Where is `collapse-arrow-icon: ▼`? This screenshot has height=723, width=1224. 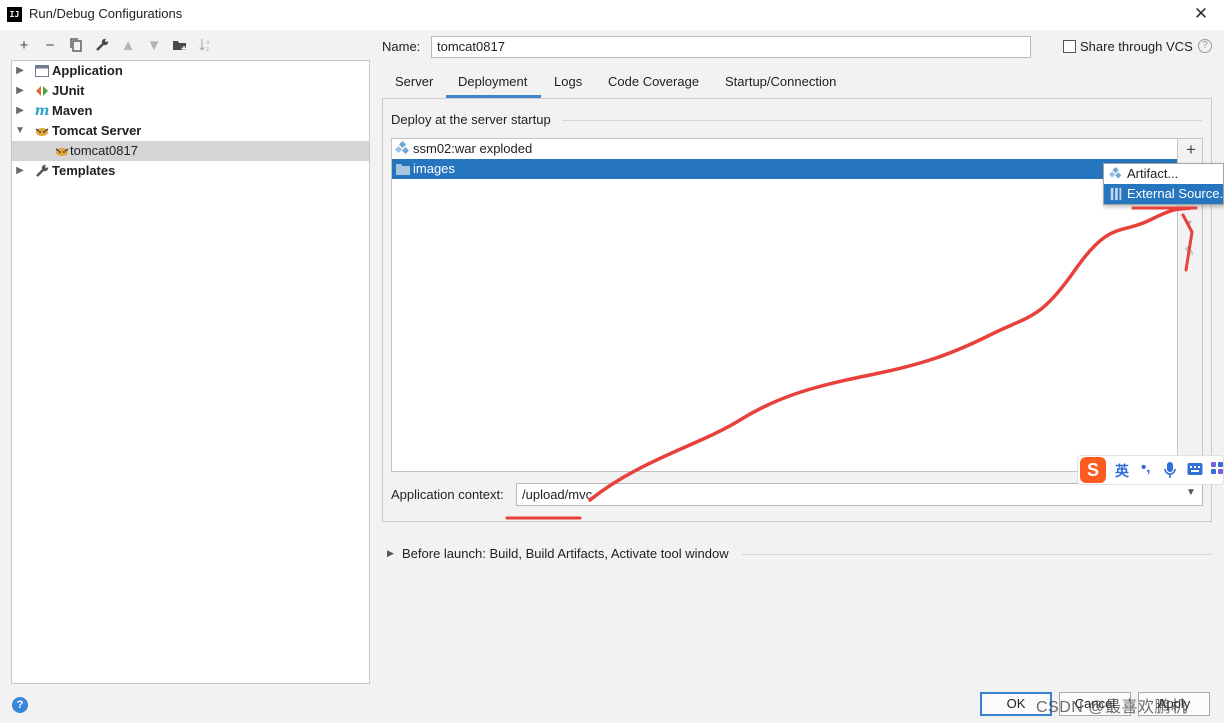
collapse-arrow-icon: ▼ is located at coordinates (20, 131).